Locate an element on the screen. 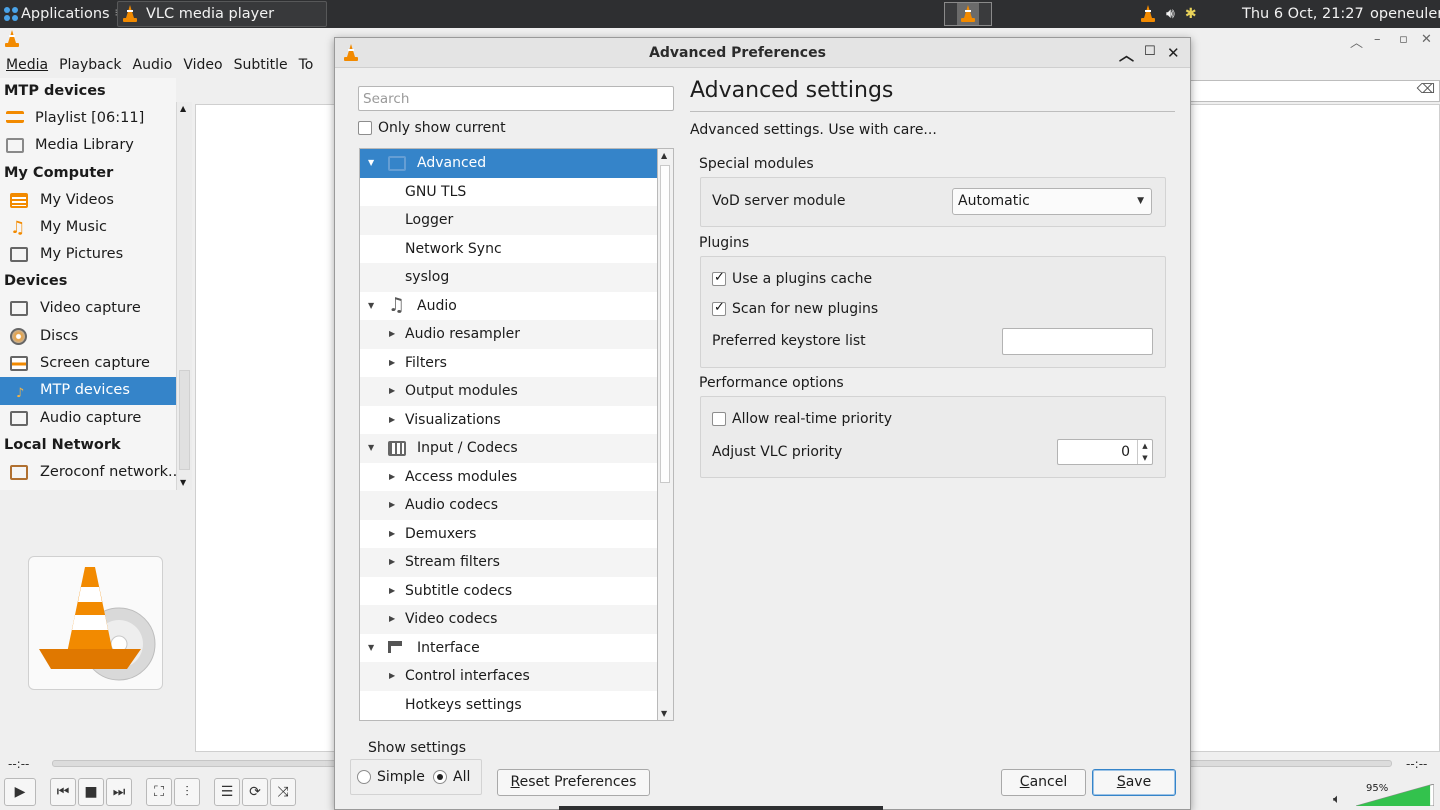  tree-item-network-sync: Network Sync is located at coordinates (508, 249).